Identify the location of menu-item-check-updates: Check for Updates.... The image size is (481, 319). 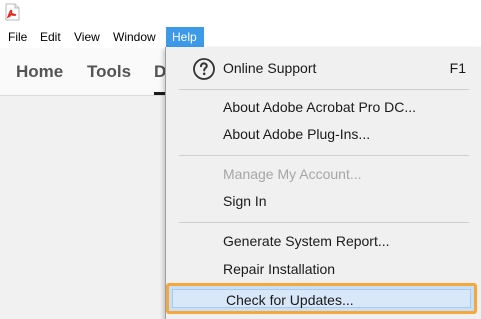
(321, 298).